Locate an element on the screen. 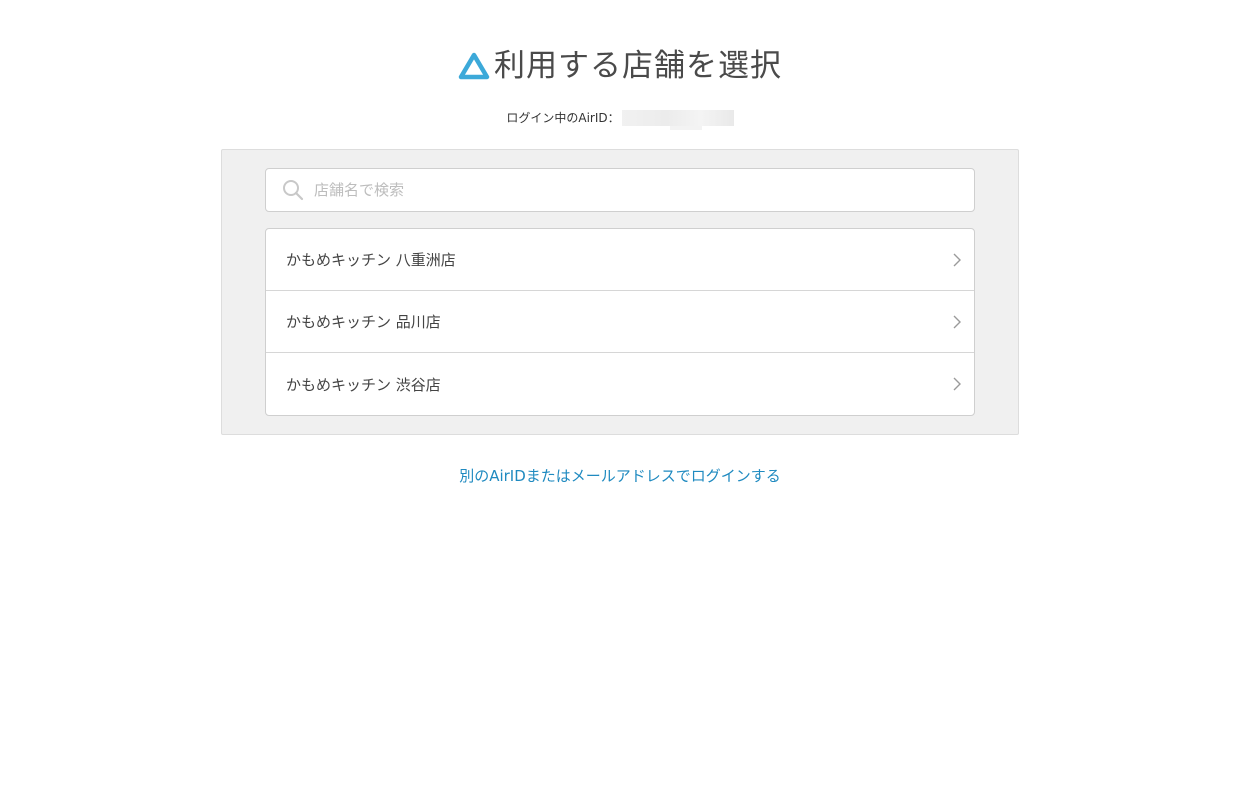  alt-login-link: 別のAirIDまたはメールアドレスでログインする is located at coordinates (620, 476).